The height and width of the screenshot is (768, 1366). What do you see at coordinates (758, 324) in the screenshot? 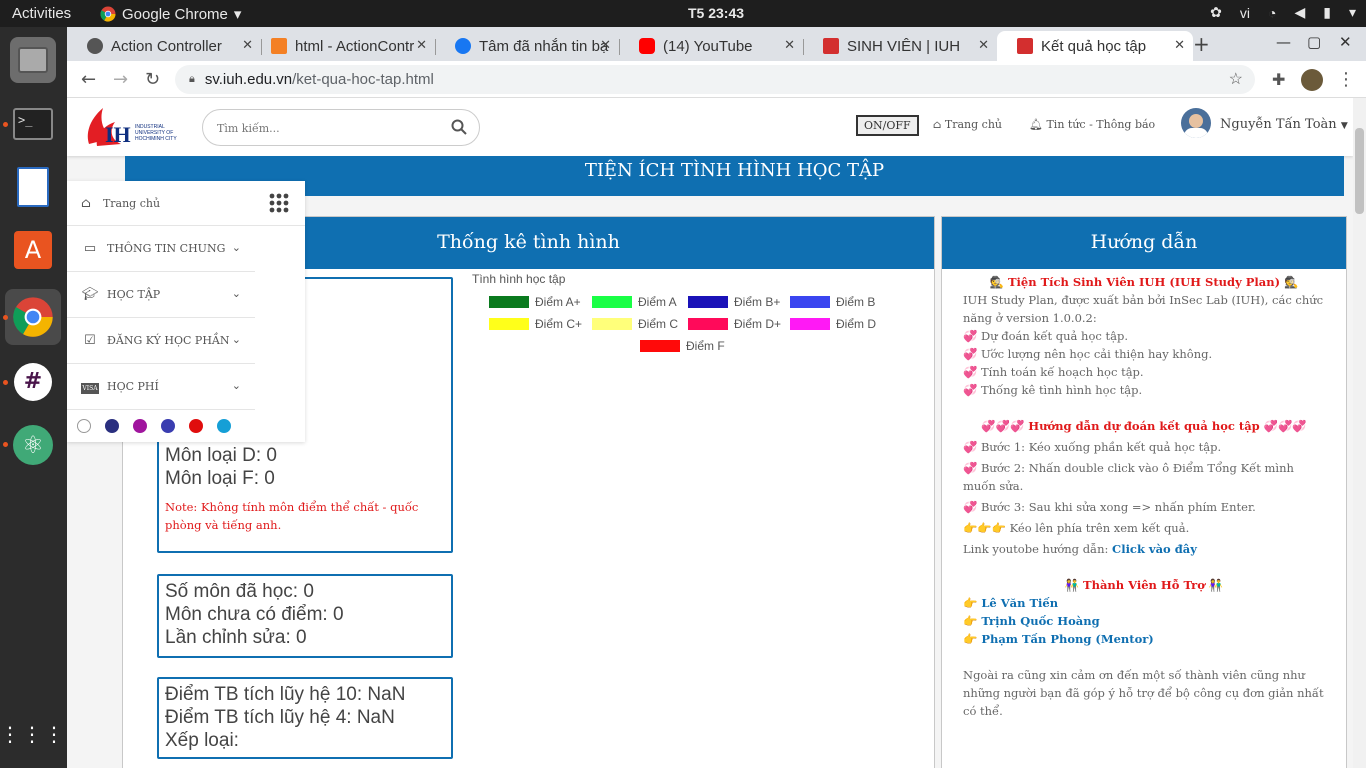
I see `legend-label: Điểm D+` at bounding box center [758, 324].